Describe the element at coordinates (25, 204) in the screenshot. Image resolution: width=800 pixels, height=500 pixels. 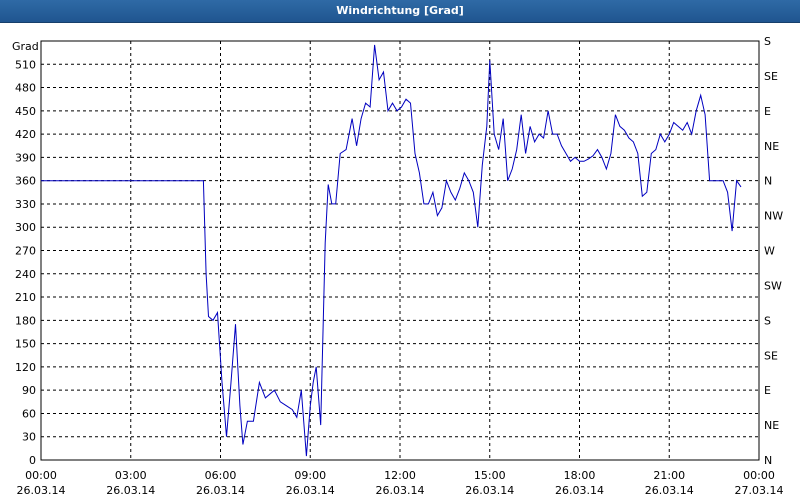
I see `y-tick-label: 330` at that location.